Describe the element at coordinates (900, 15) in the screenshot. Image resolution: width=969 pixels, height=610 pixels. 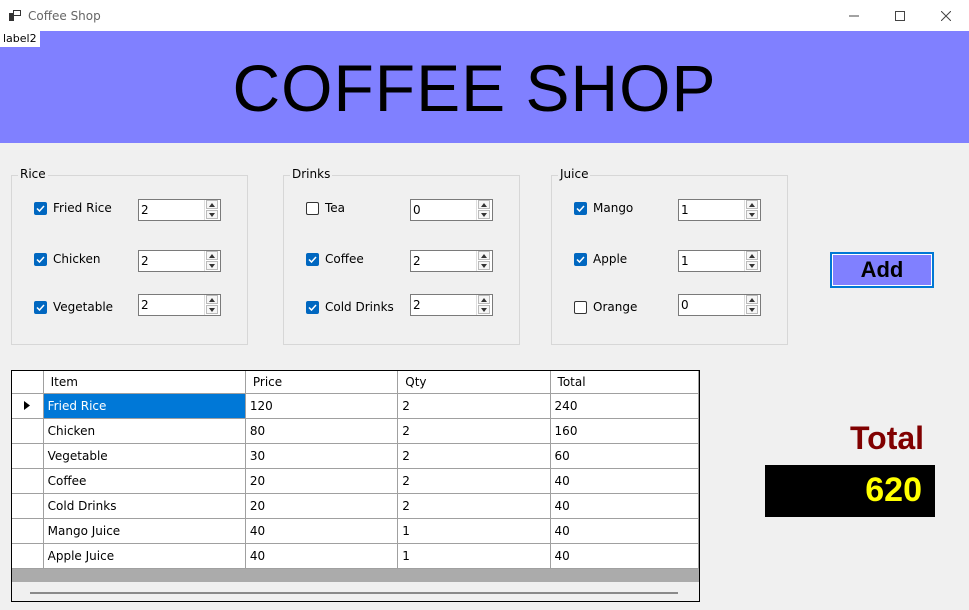
I see `maximize-button` at that location.